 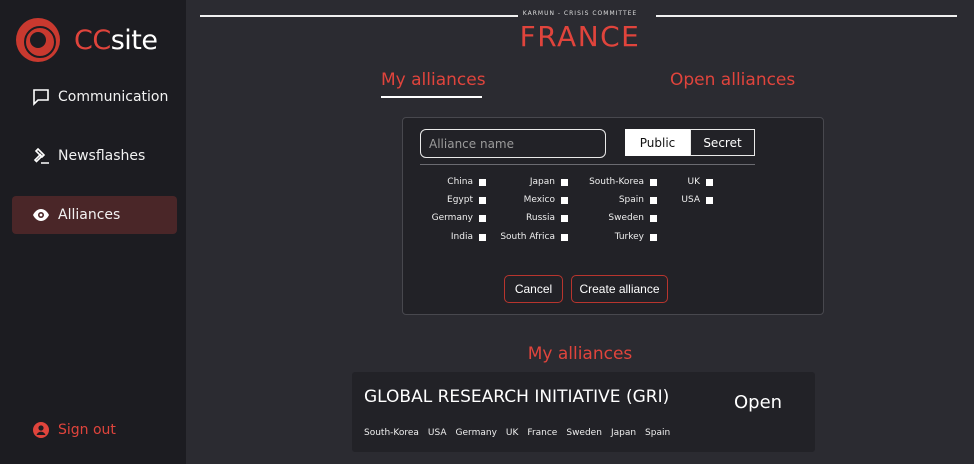 What do you see at coordinates (607, 218) in the screenshot?
I see `country-option: Sweden` at bounding box center [607, 218].